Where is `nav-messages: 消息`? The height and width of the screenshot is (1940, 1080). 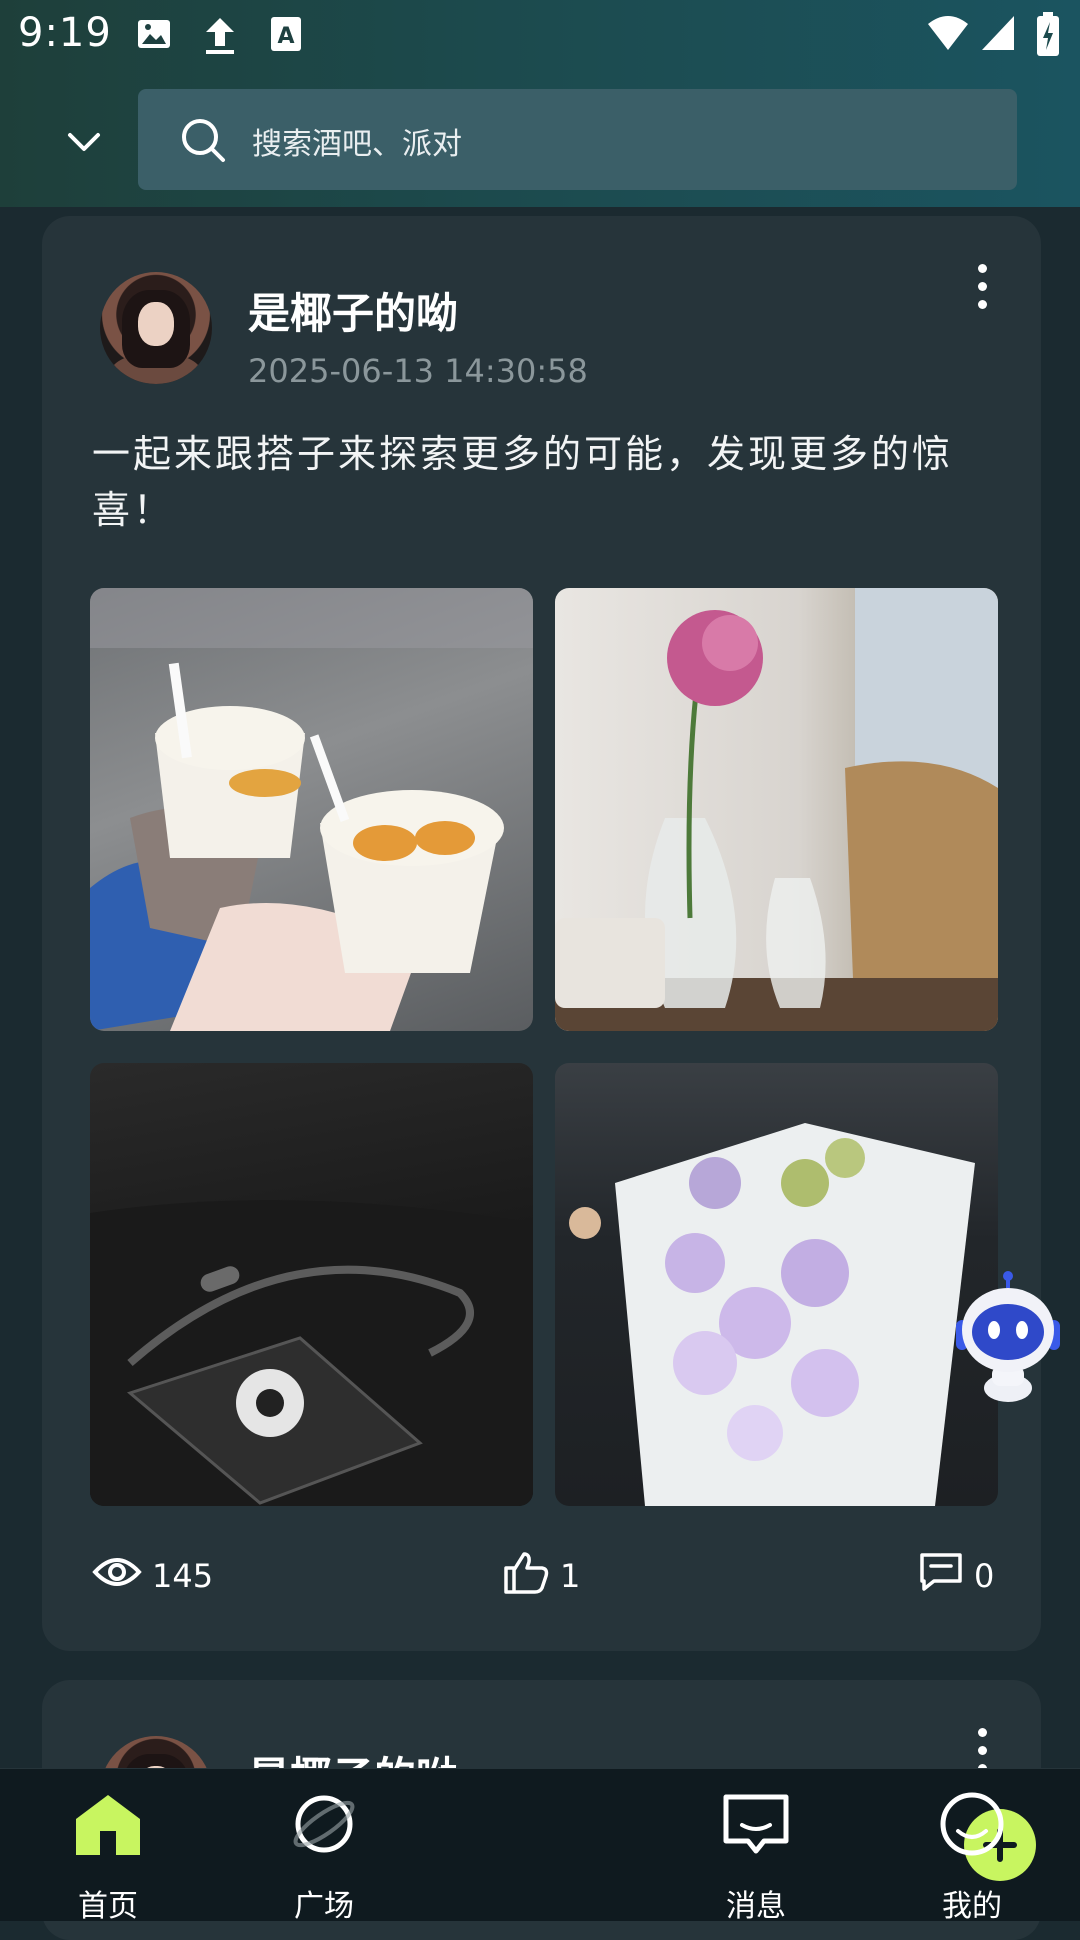
nav-messages: 消息 is located at coordinates (756, 1846).